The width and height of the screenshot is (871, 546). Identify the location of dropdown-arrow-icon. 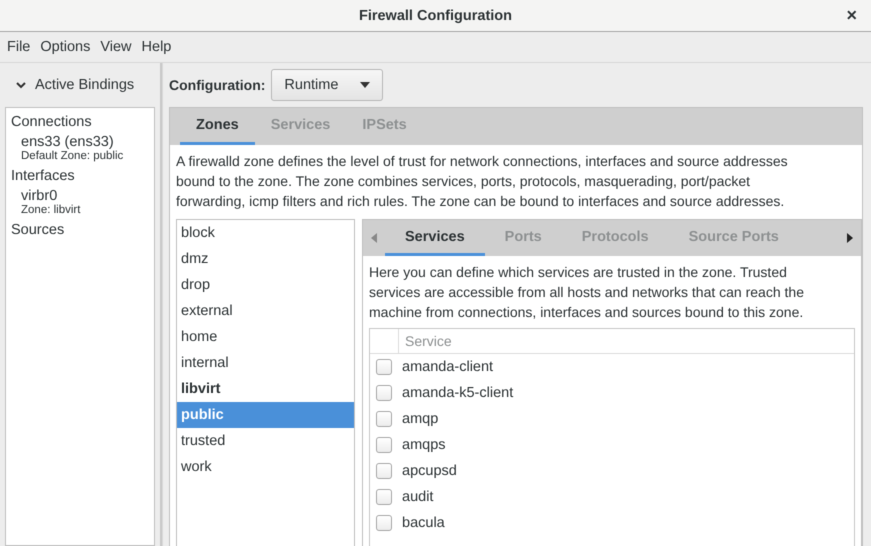
(365, 85).